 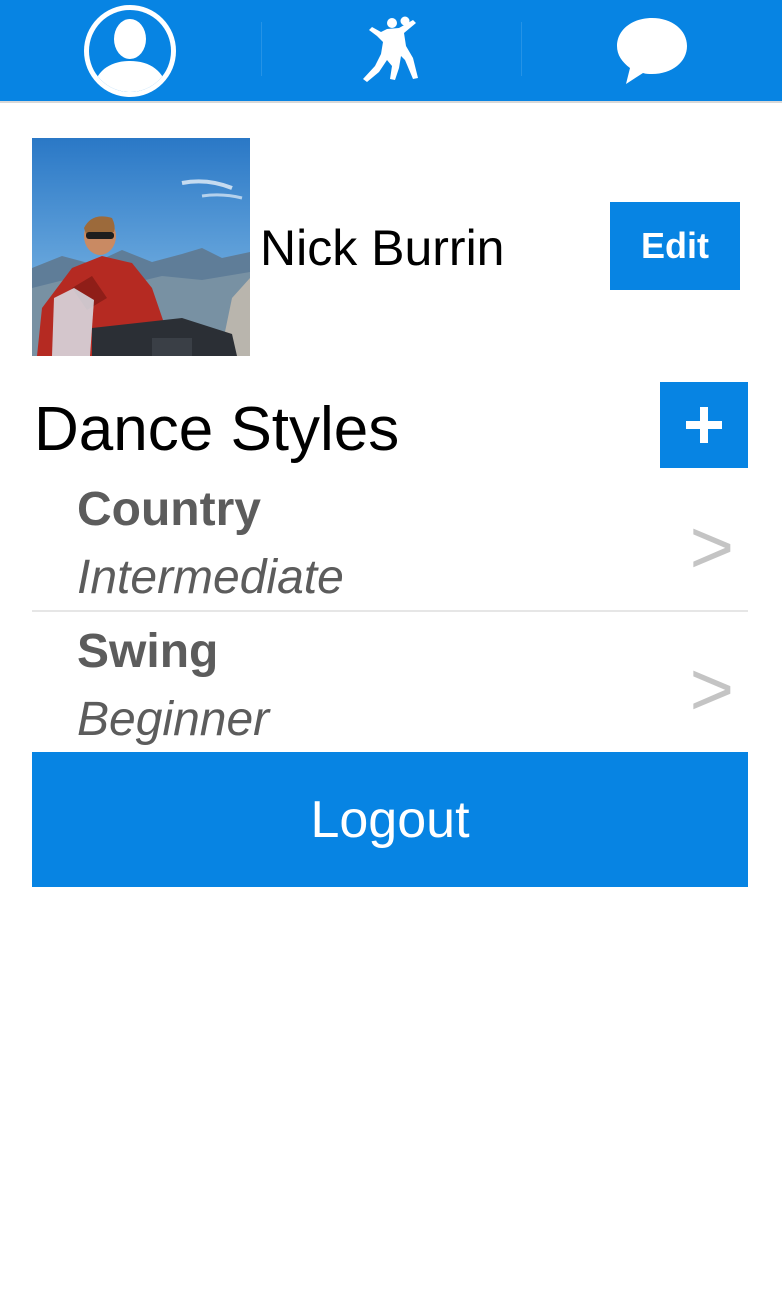 What do you see at coordinates (210, 577) in the screenshot?
I see `dance-style-level: Intermediate` at bounding box center [210, 577].